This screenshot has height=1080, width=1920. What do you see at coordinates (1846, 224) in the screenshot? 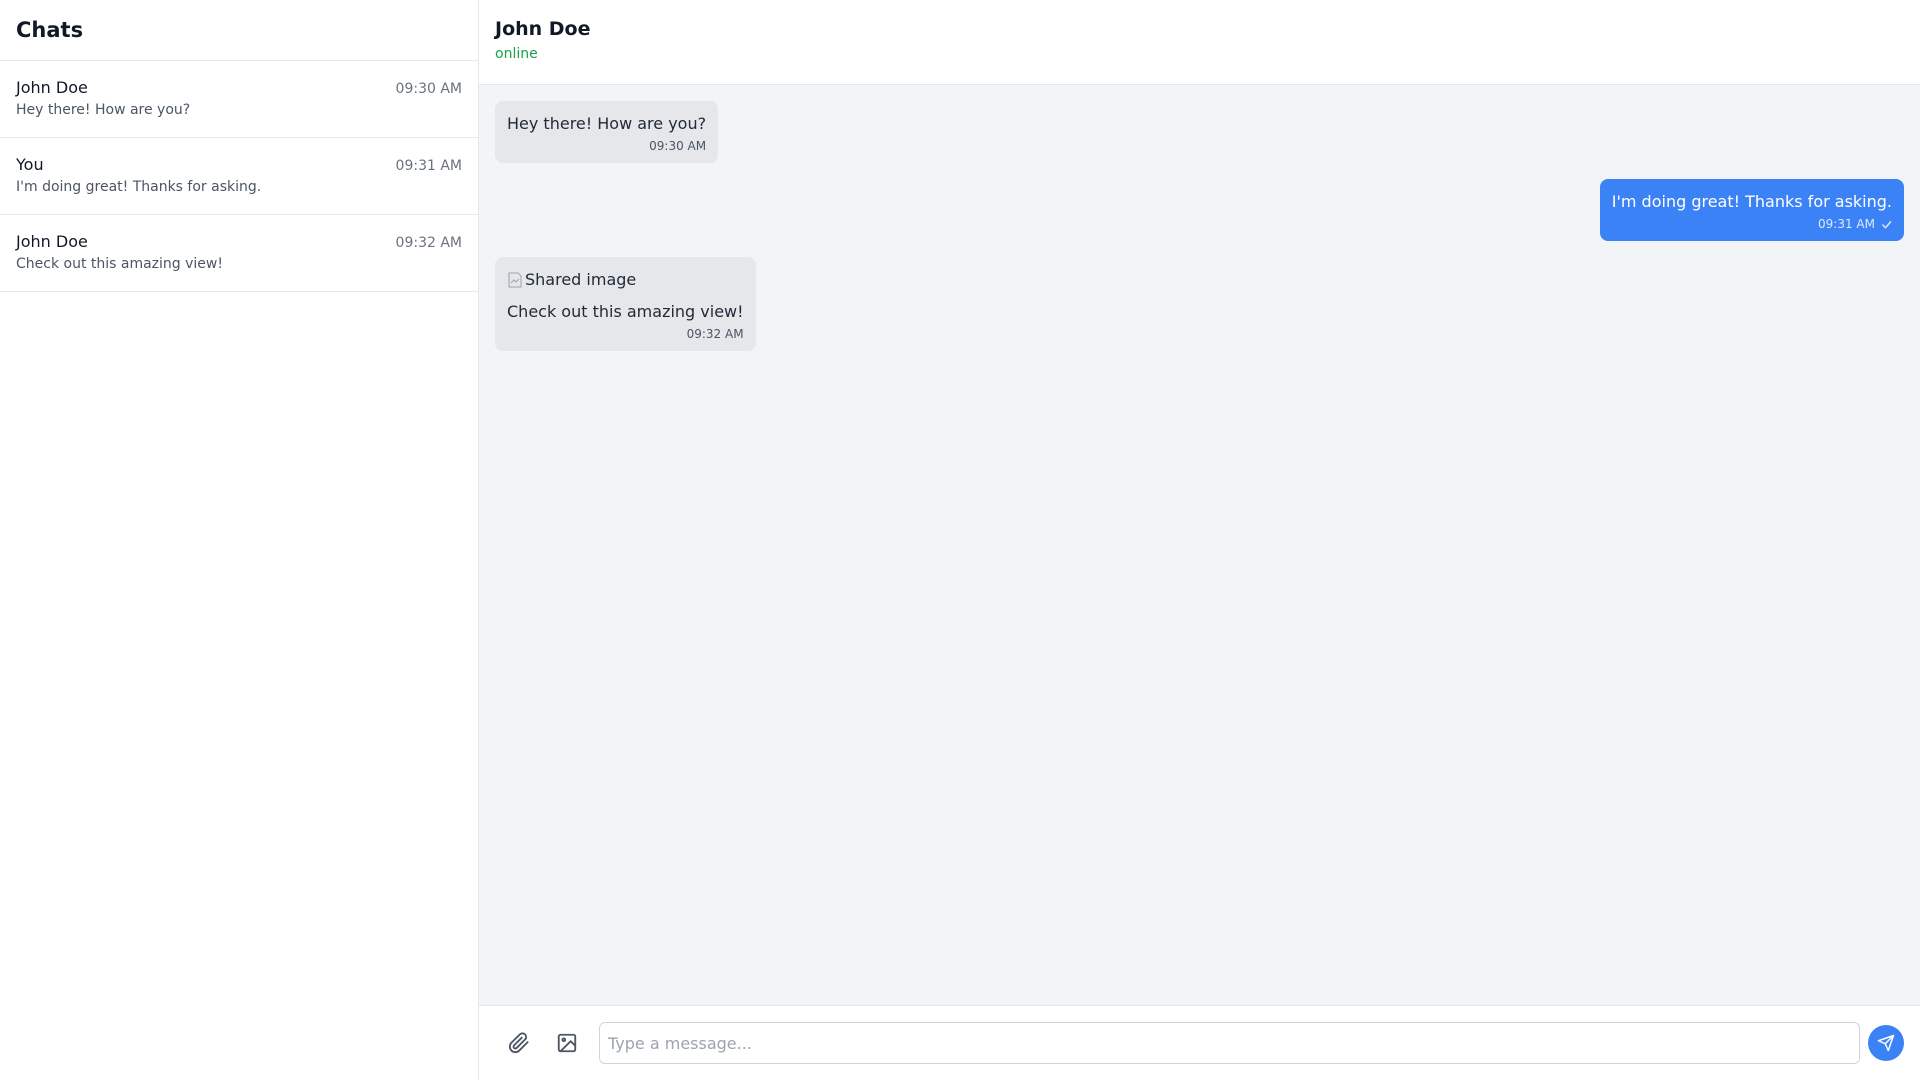
I see `message-time: 09:31 AM` at bounding box center [1846, 224].